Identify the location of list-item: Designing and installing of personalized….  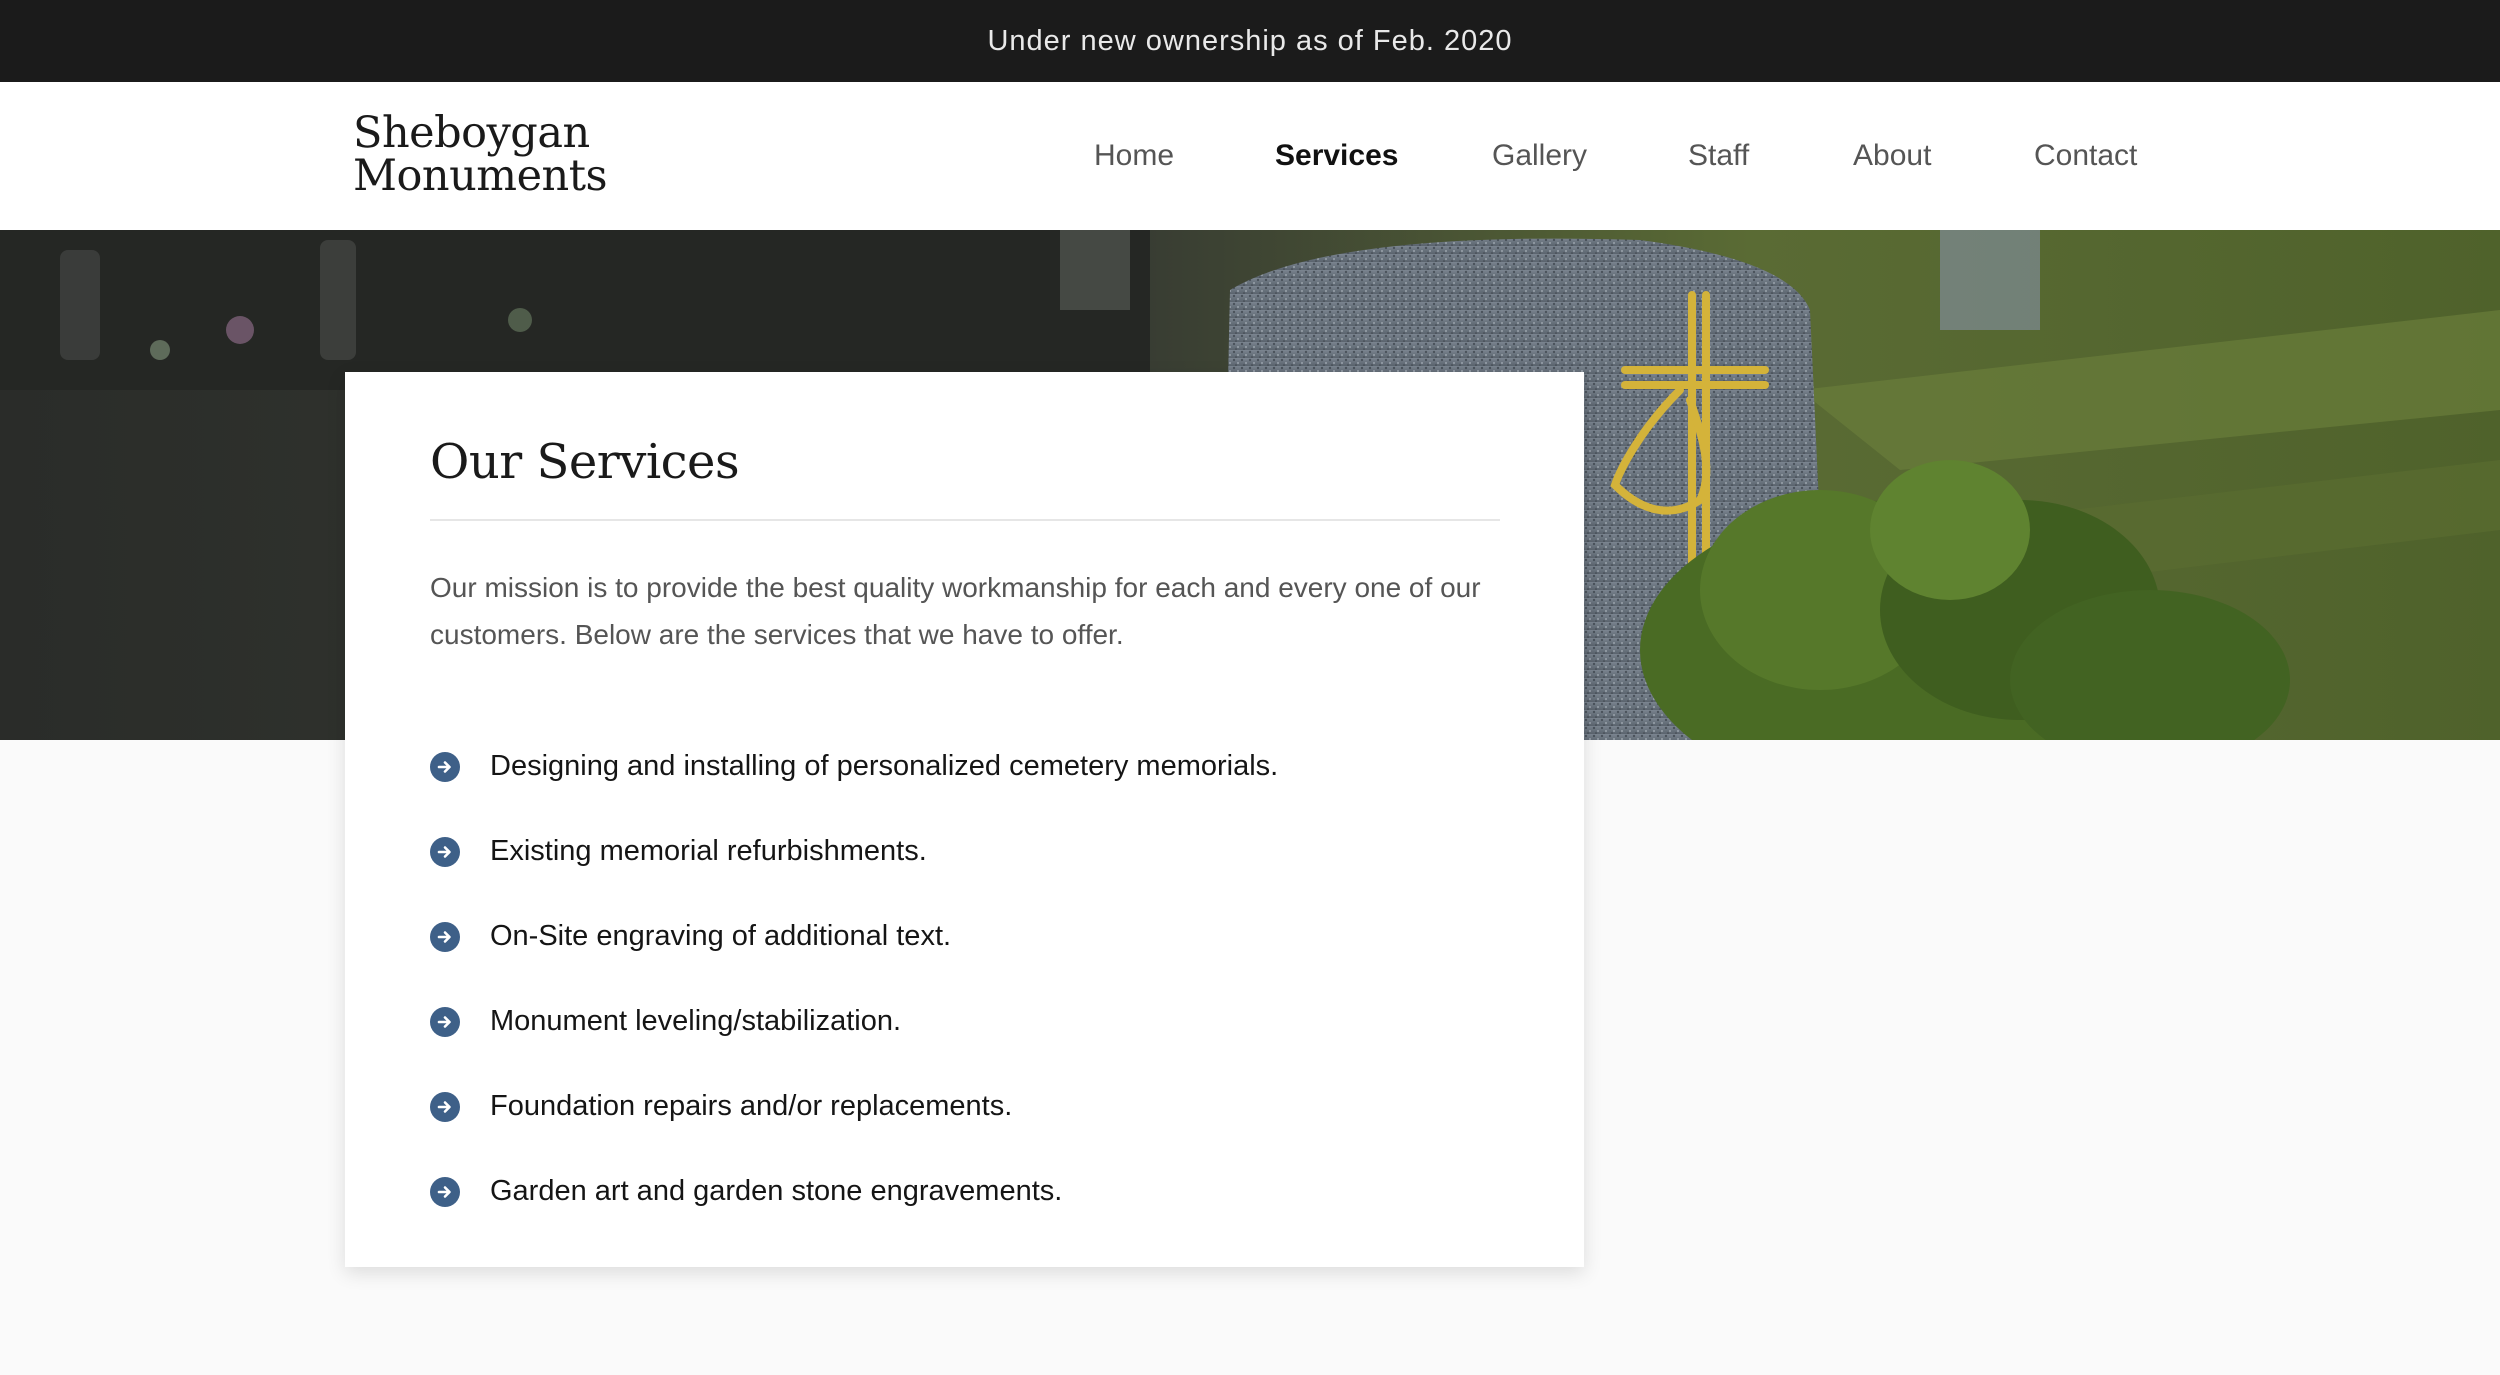
(854, 766).